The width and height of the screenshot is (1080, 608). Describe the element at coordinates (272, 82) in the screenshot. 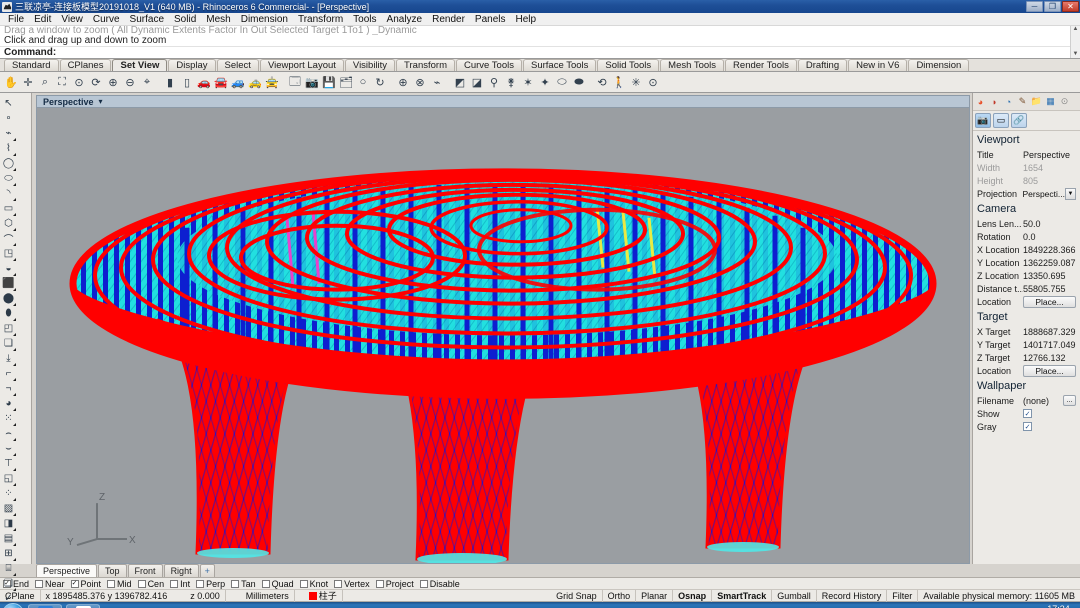

I see `view-perspective-icon: 🚖` at that location.